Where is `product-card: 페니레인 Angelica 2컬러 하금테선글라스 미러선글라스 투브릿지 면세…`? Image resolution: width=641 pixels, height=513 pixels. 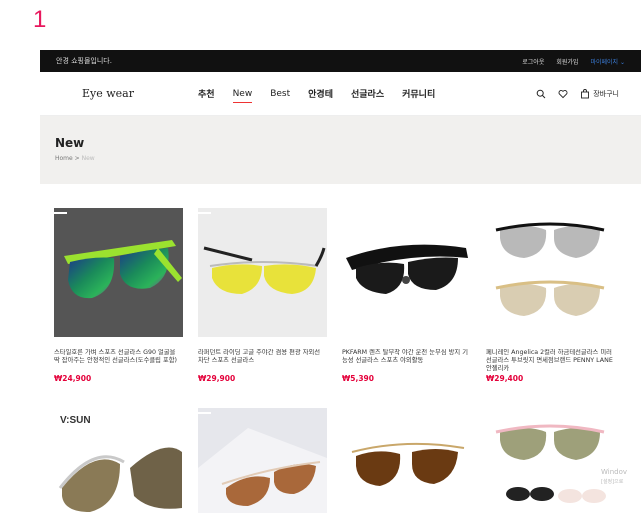
product-card: 페니레인 Angelica 2컬러 하금테선글라스 미러선글라스 투브릿지 면세… is located at coordinates (550, 295).